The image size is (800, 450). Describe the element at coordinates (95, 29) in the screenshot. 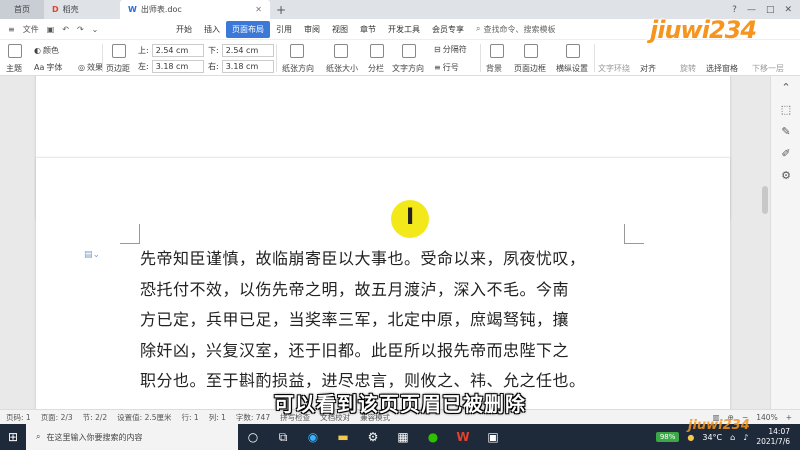

I see `chevron-down-icon: ⌄` at that location.